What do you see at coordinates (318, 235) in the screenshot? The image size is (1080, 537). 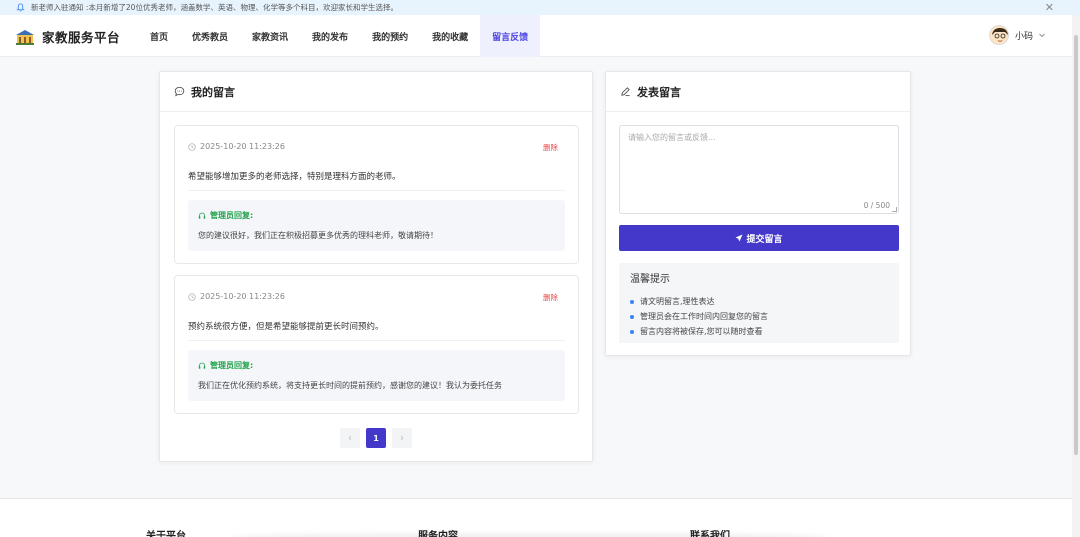 I see `reply-text: 您的建议很好，我们正在积极招募更多优秀的理科老师，敬请期待！` at bounding box center [318, 235].